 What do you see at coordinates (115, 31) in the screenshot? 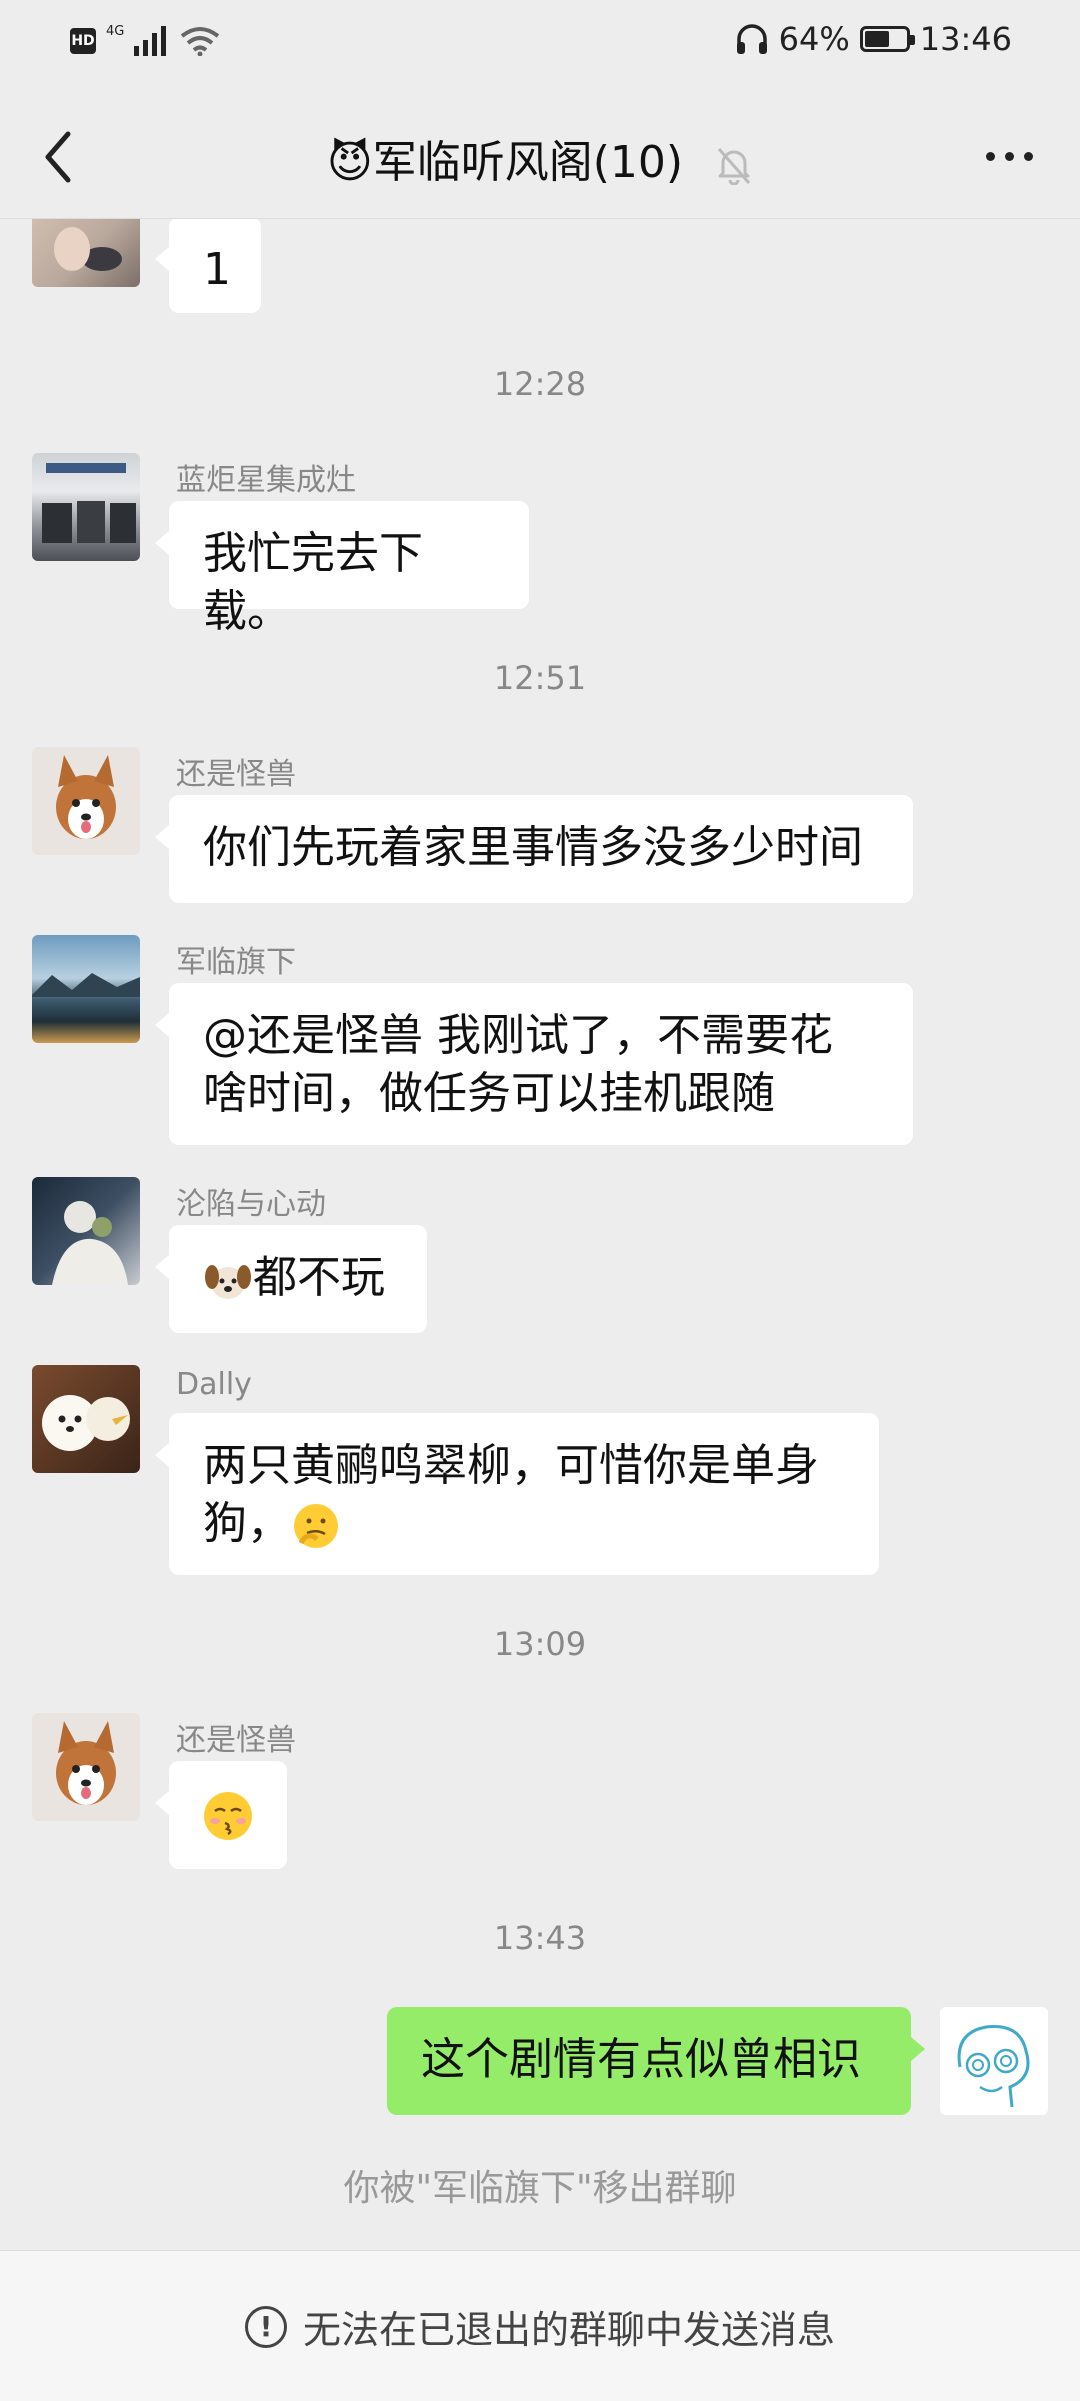
I see `network-type: 4G` at bounding box center [115, 31].